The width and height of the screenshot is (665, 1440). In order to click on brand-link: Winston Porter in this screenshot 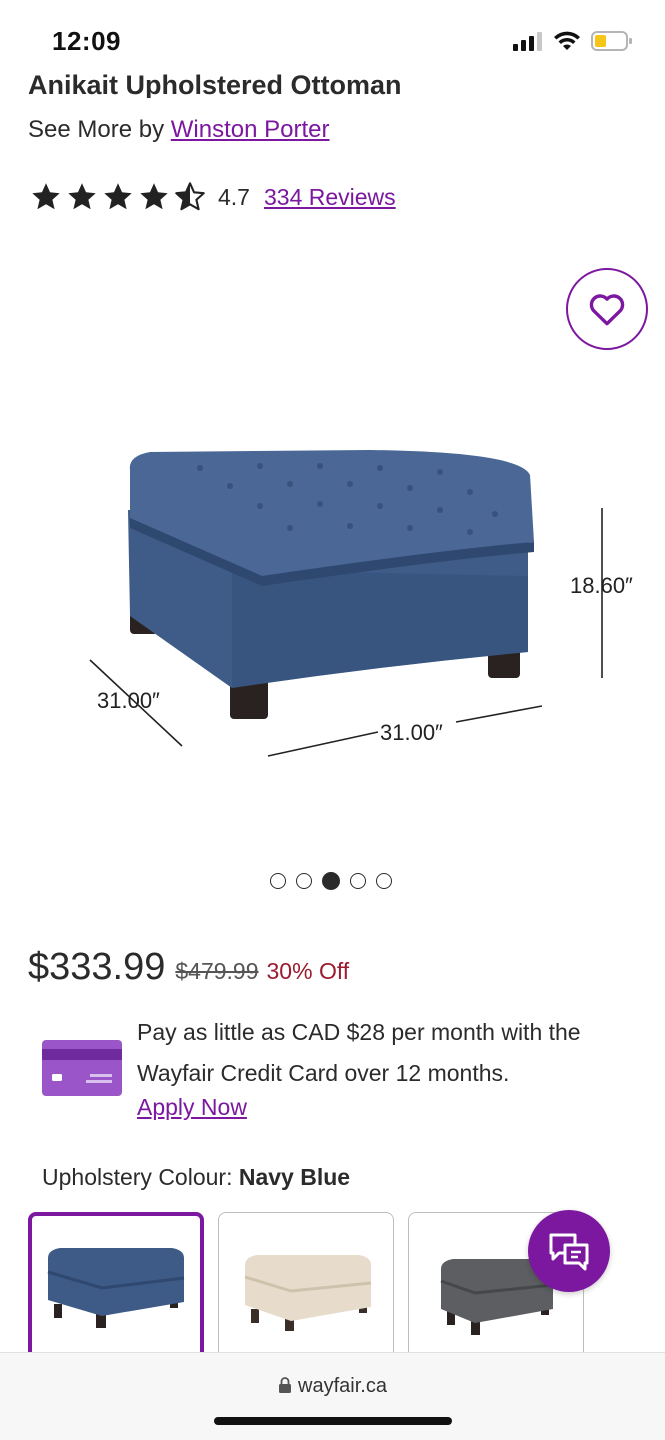, I will do `click(250, 129)`.